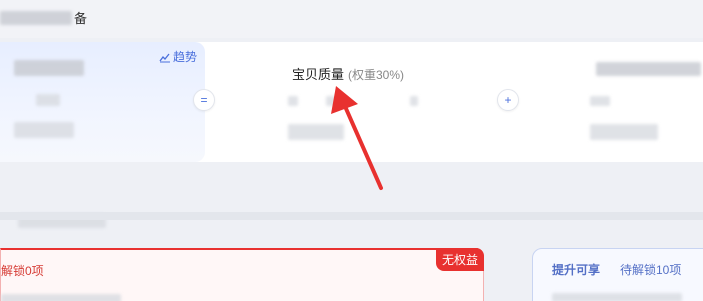 This screenshot has width=703, height=301. What do you see at coordinates (204, 100) in the screenshot?
I see `equal-operator: =` at bounding box center [204, 100].